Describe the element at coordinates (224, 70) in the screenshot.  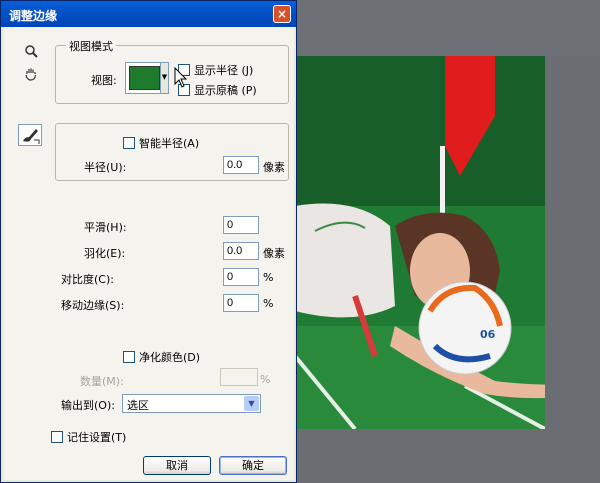
I see `show-radius-label: 显示半径 (J)` at that location.